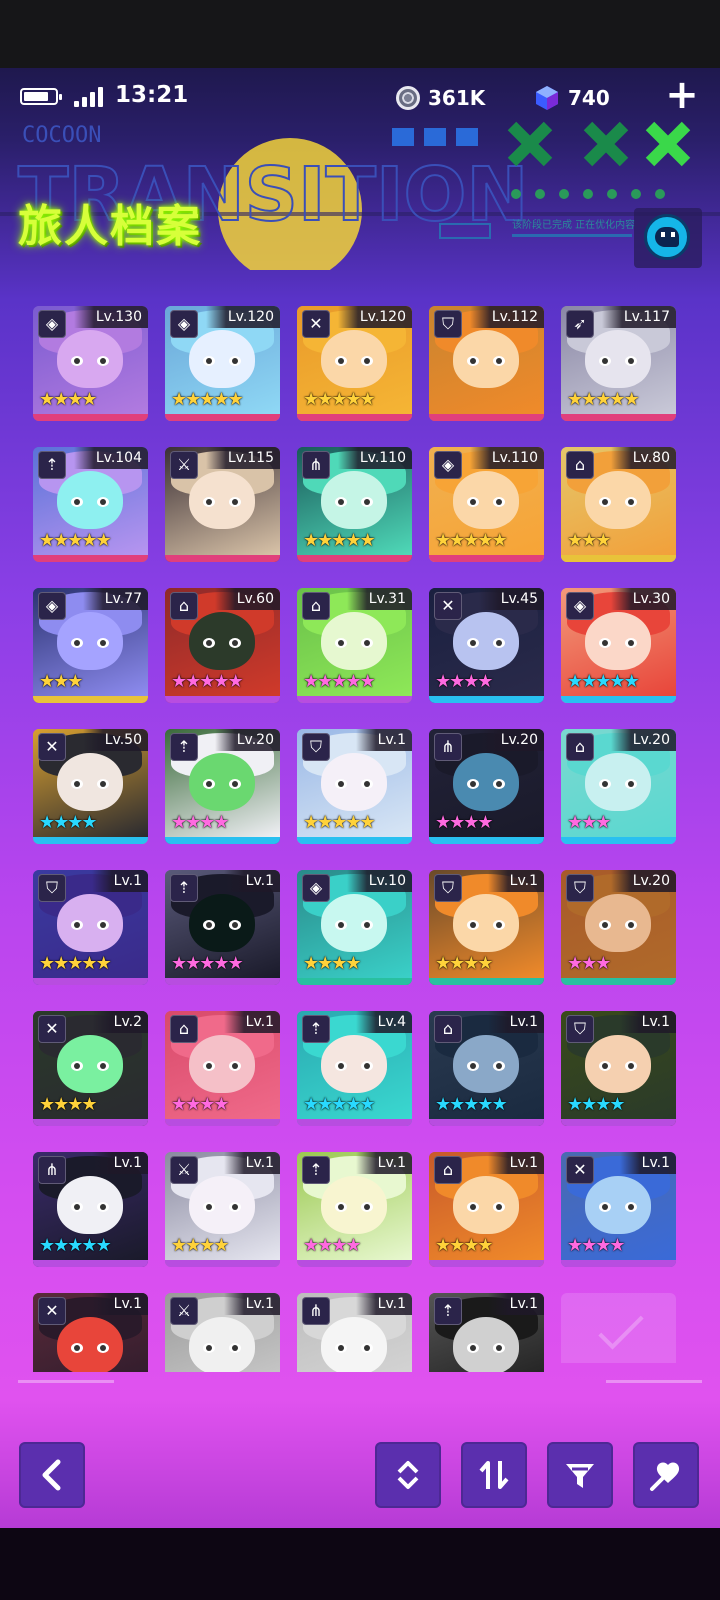 Image resolution: width=720 pixels, height=1600 pixels. I want to click on battery-icon, so click(41, 96).